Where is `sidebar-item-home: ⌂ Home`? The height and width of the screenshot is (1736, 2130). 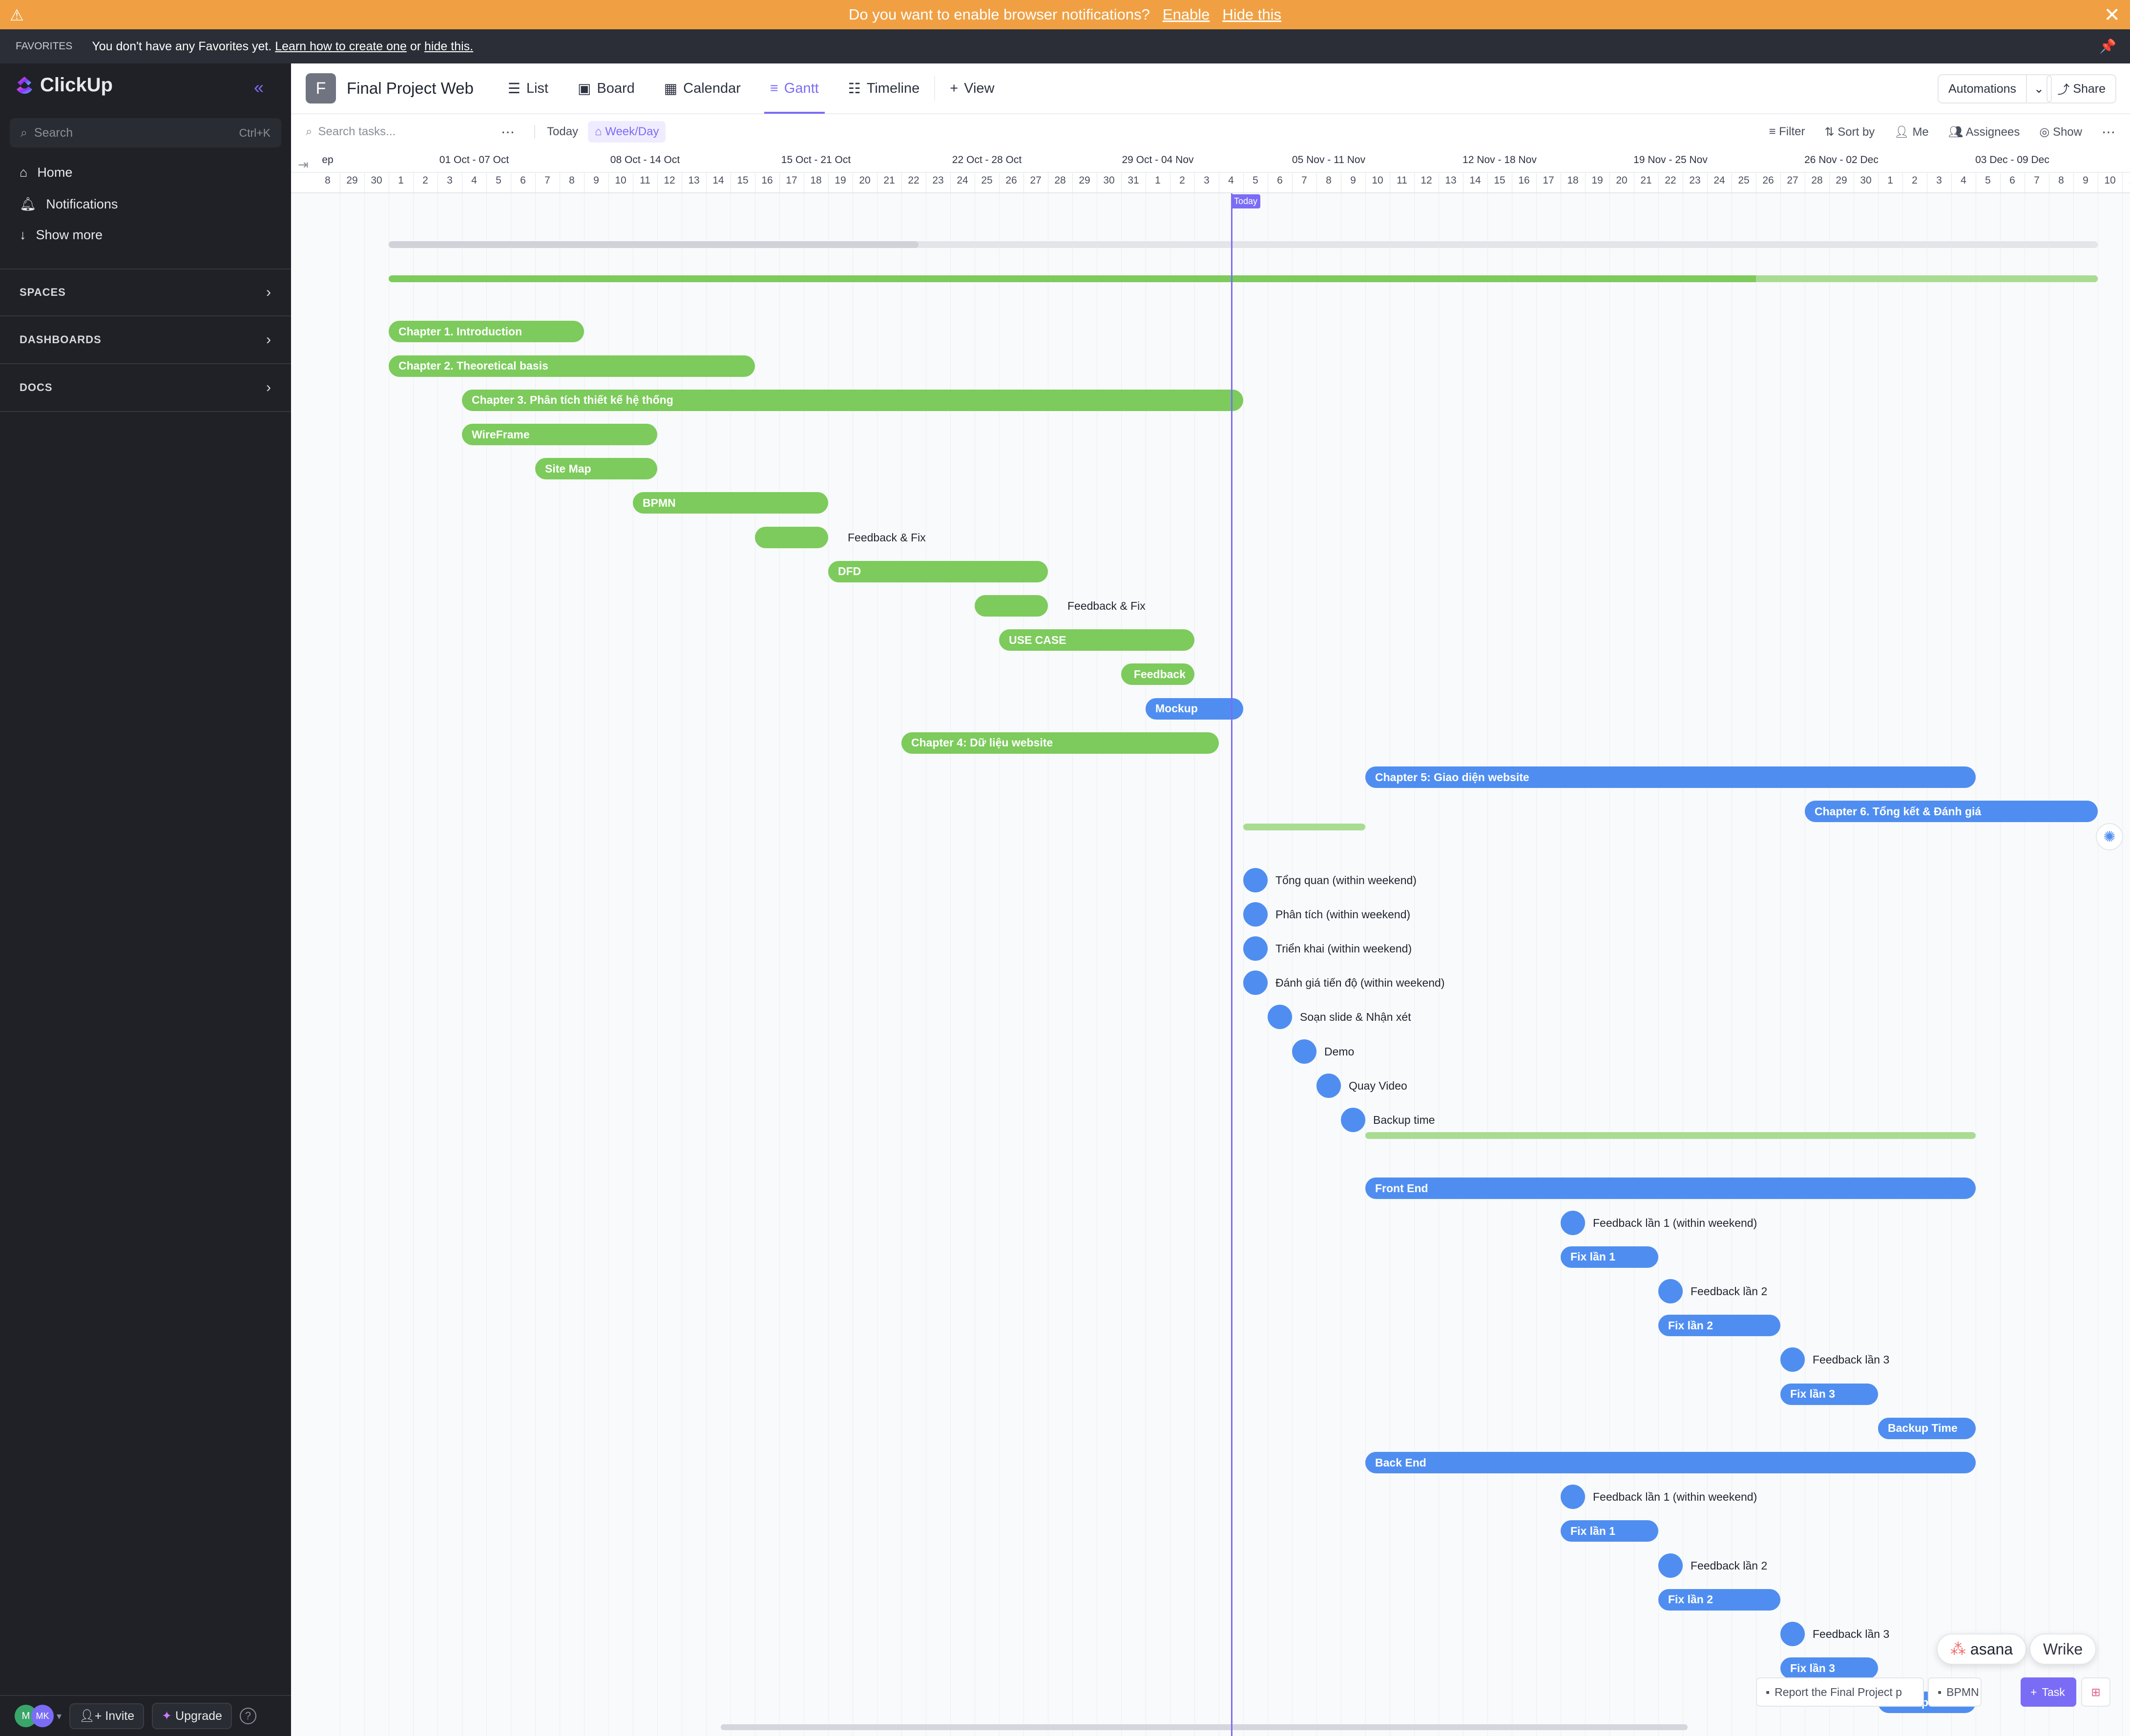
sidebar-item-home: ⌂ Home is located at coordinates (46, 172).